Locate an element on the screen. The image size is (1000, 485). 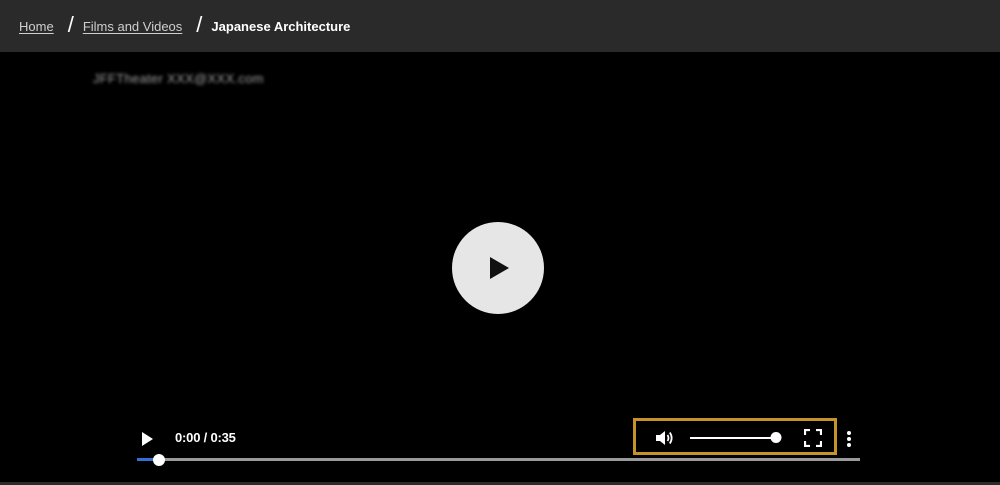
volume-track is located at coordinates (735, 438).